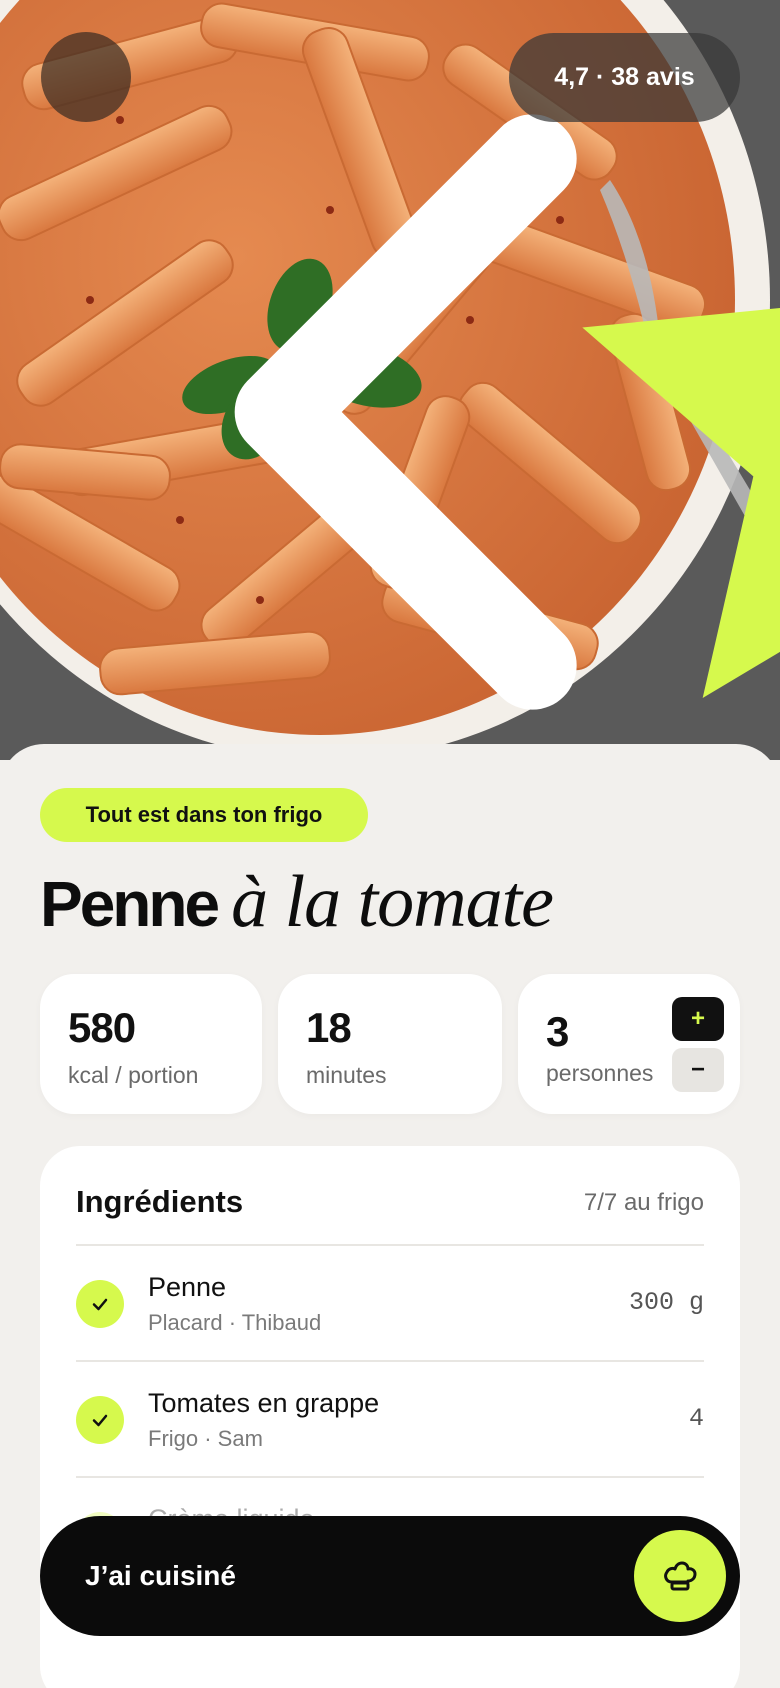 This screenshot has width=780, height=1688. Describe the element at coordinates (392, 902) in the screenshot. I see `recipe-title-italic: à la tomate` at that location.